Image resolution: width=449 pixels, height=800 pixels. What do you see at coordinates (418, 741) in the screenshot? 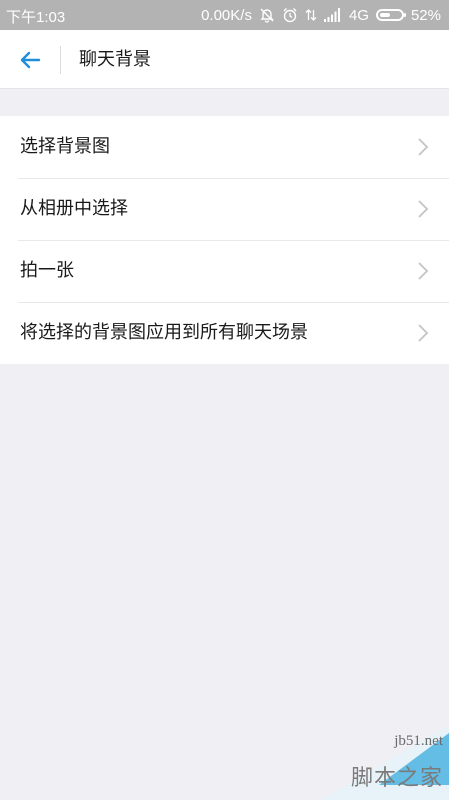
I see `watermark-url: jb51.net` at bounding box center [418, 741].